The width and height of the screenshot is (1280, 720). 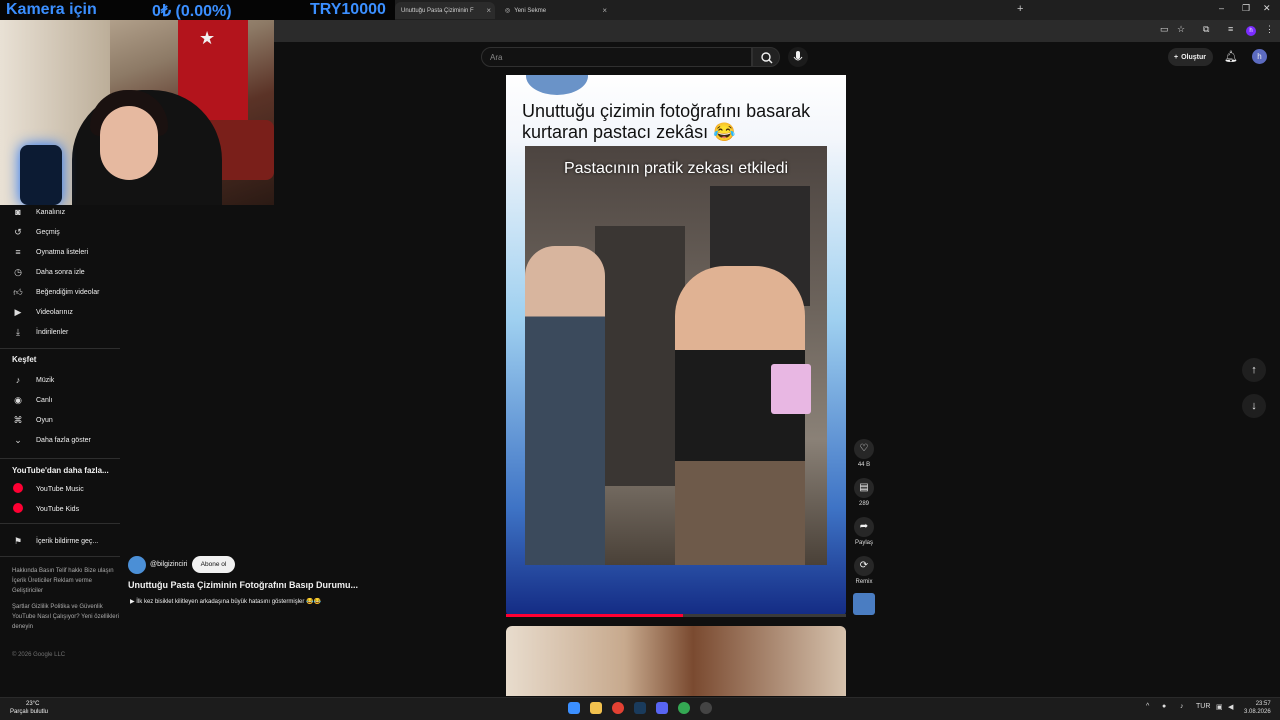 I want to click on goal-label: TRY10000, so click(x=348, y=9).